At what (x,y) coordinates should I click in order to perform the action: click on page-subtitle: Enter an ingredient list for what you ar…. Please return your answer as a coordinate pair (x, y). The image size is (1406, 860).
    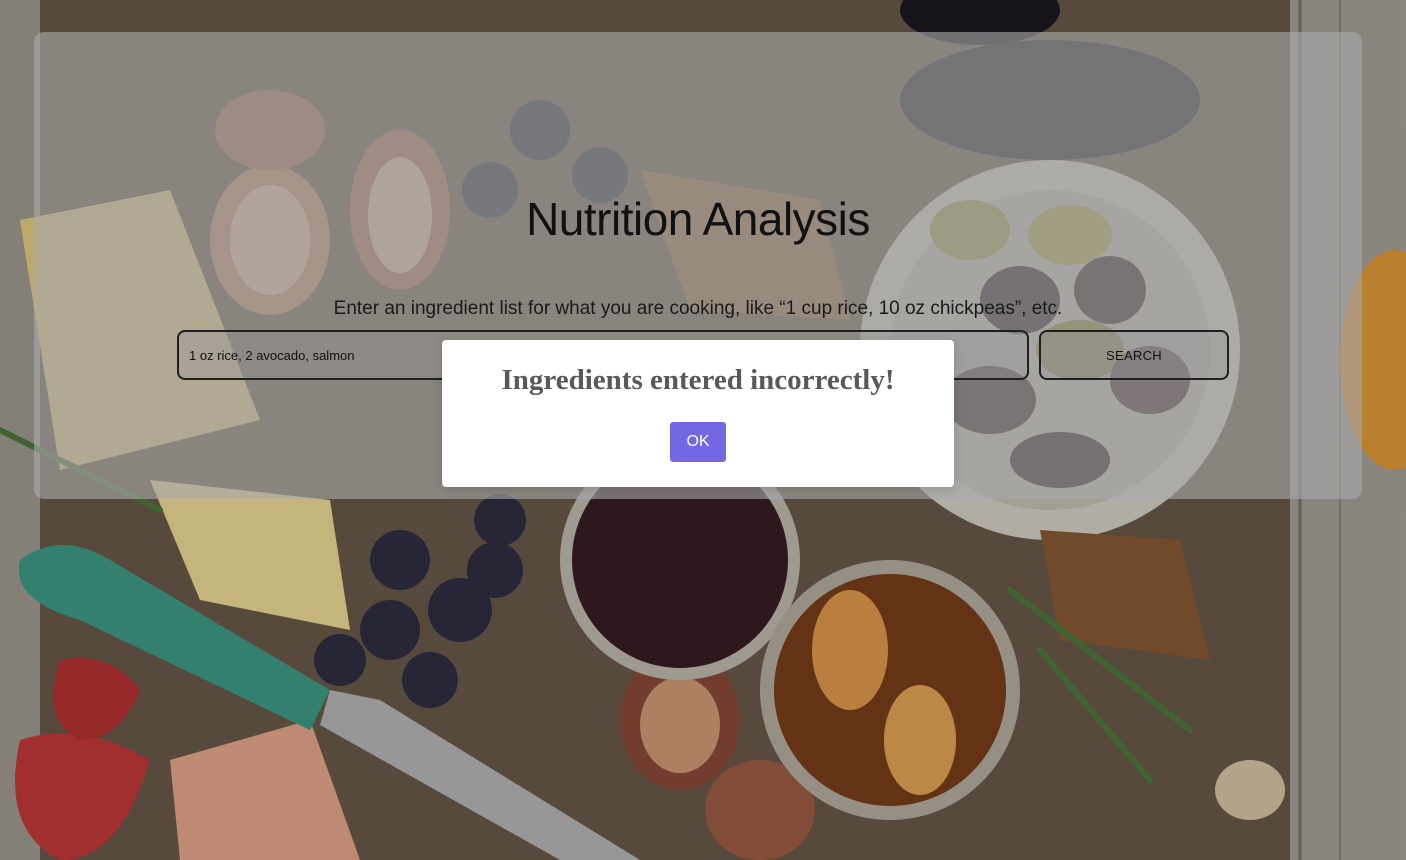
    Looking at the image, I should click on (698, 308).